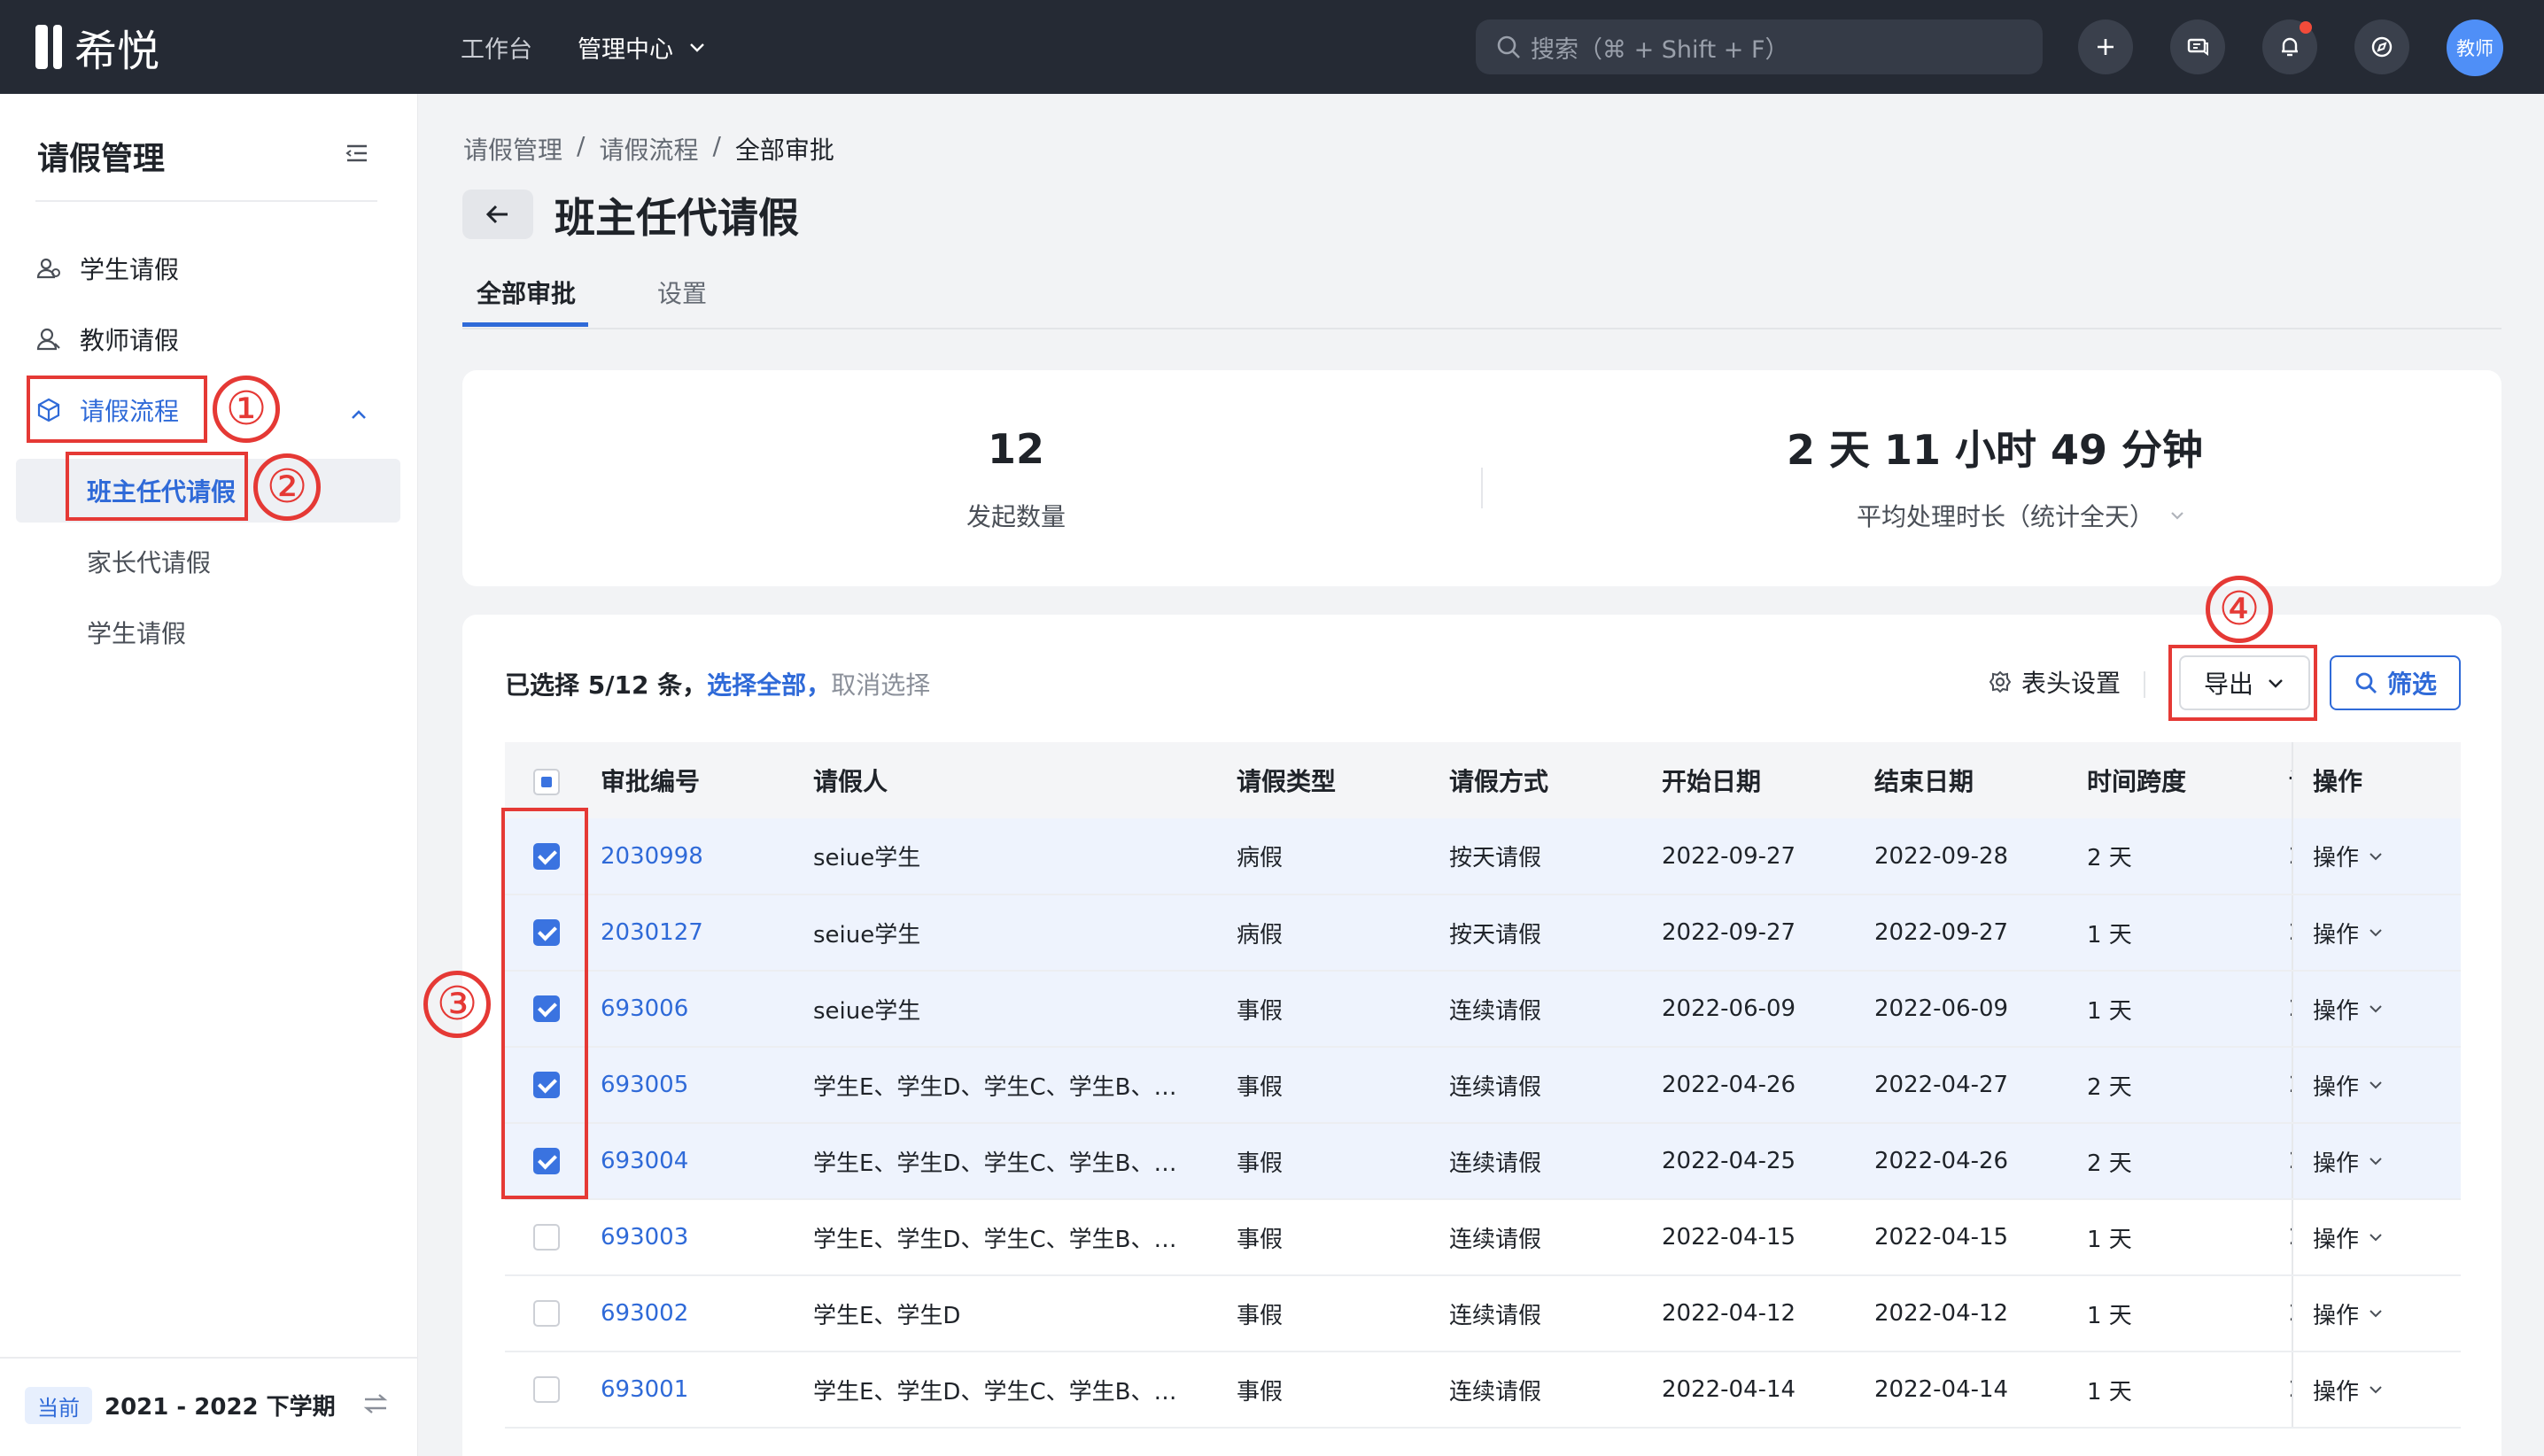 This screenshot has height=1456, width=2544. I want to click on approval-id-link: 693005, so click(694, 1085).